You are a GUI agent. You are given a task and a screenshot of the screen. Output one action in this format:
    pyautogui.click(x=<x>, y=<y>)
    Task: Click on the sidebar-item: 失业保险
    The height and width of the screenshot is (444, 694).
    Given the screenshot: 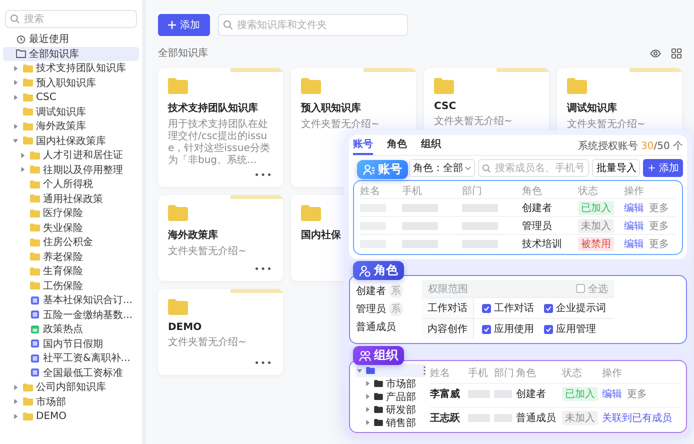 What is the action you would take?
    pyautogui.click(x=71, y=227)
    